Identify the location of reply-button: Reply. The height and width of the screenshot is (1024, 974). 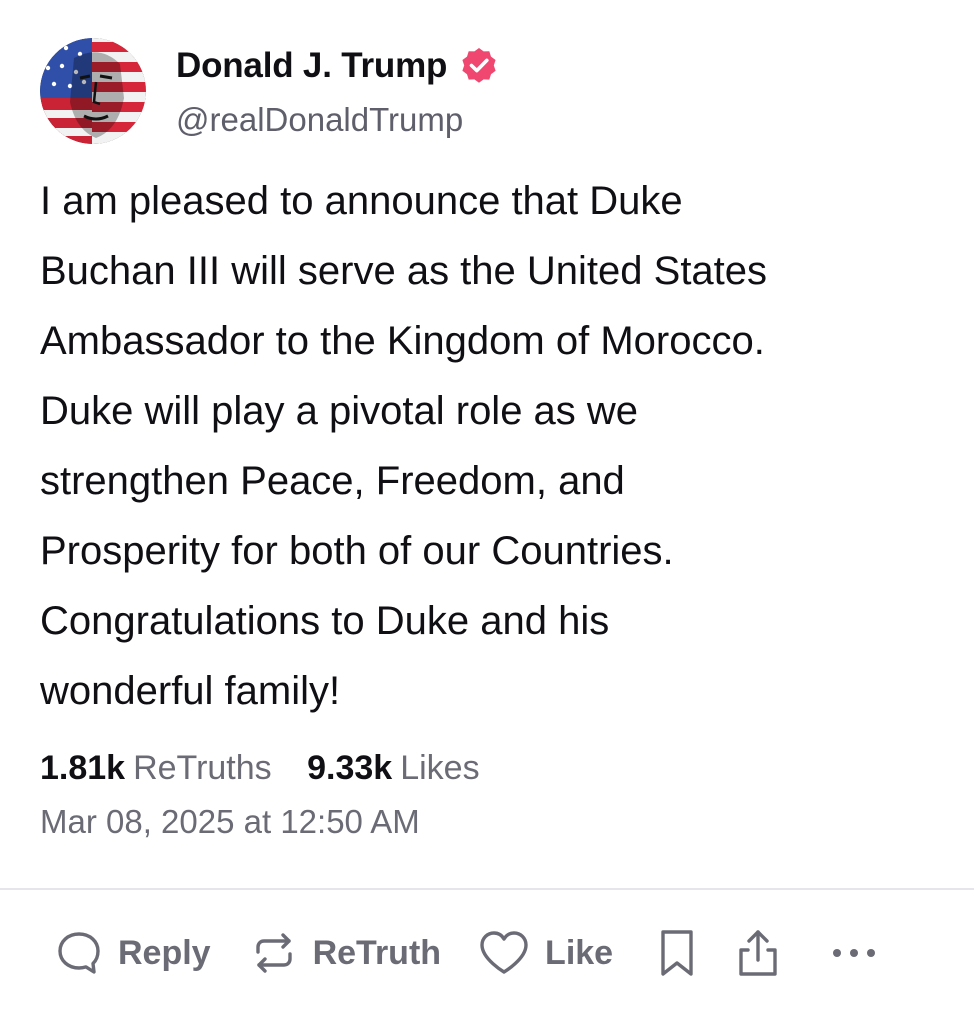
(132, 953).